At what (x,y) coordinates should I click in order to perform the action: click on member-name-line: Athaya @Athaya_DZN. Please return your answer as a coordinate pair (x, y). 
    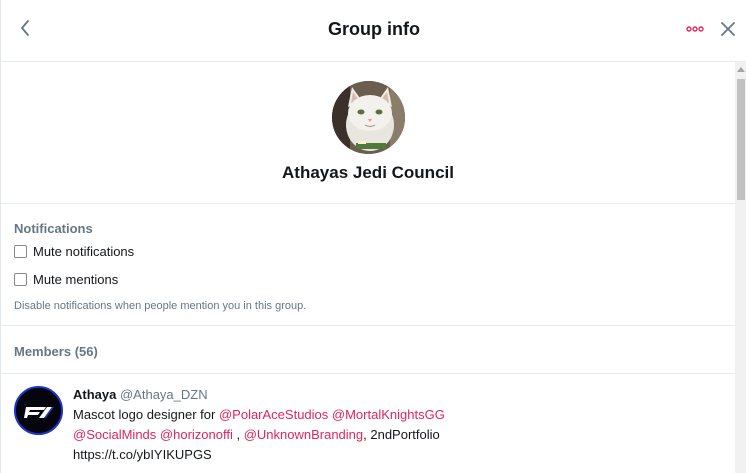
    Looking at the image, I should click on (298, 395).